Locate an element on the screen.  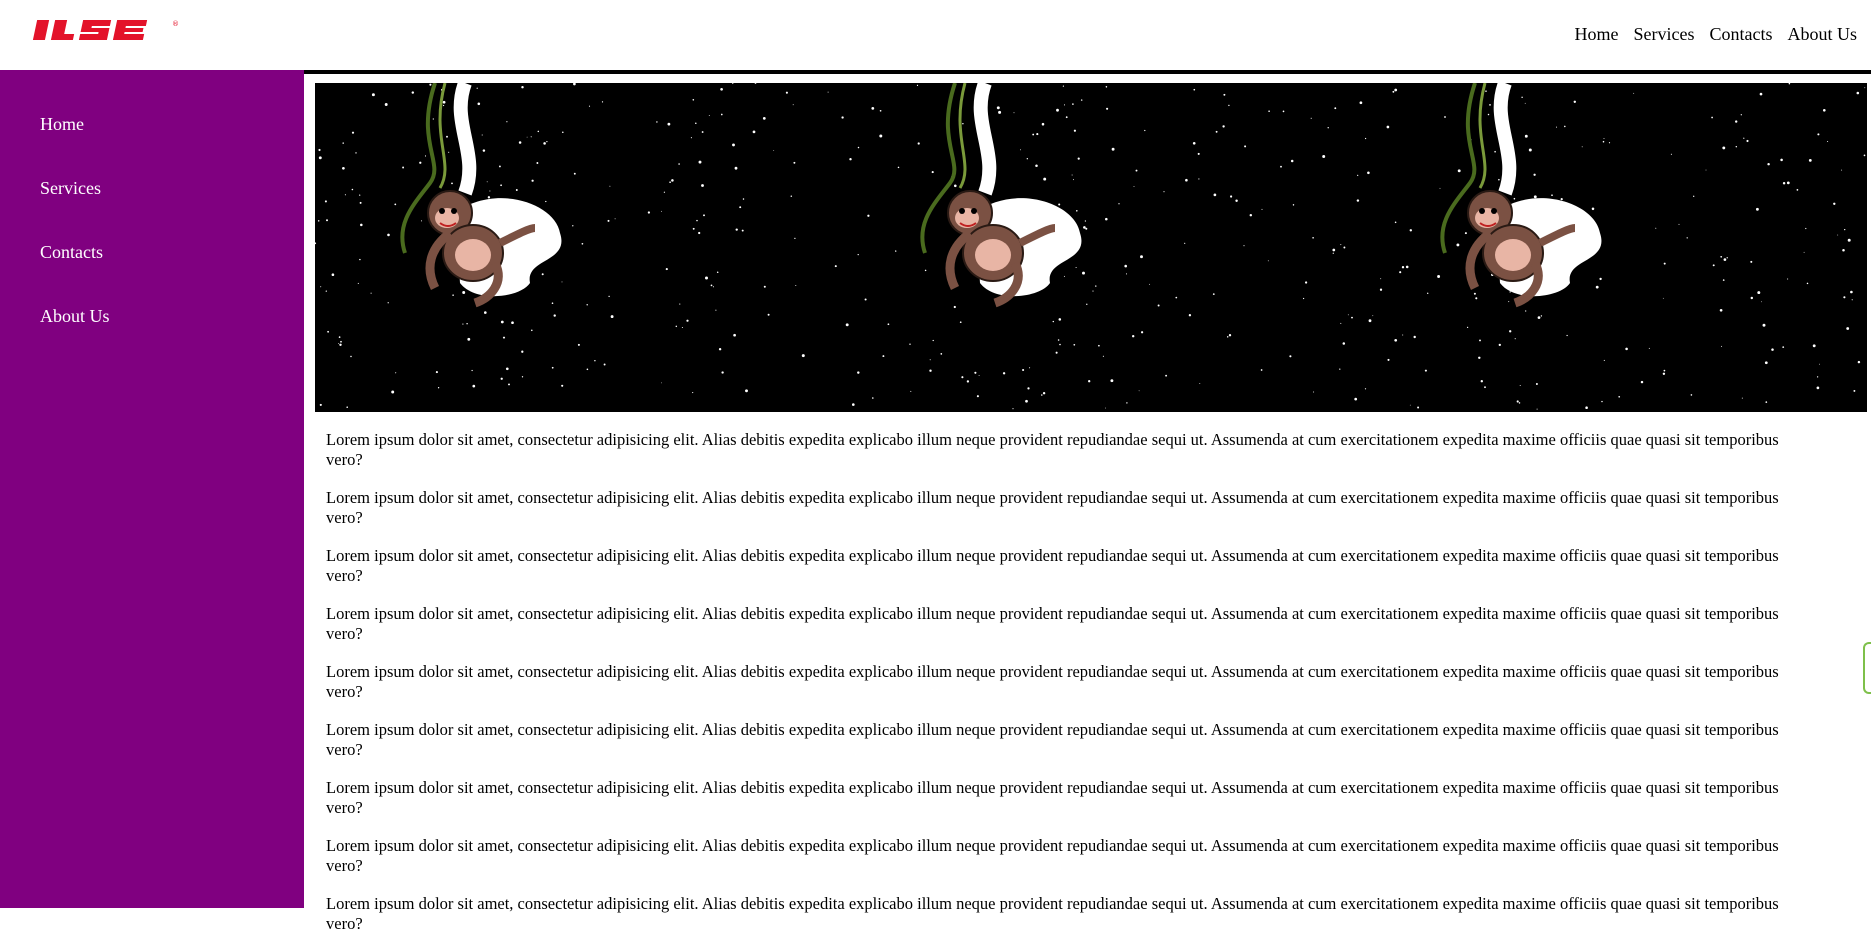
sidebar-item-home: Home is located at coordinates (62, 124).